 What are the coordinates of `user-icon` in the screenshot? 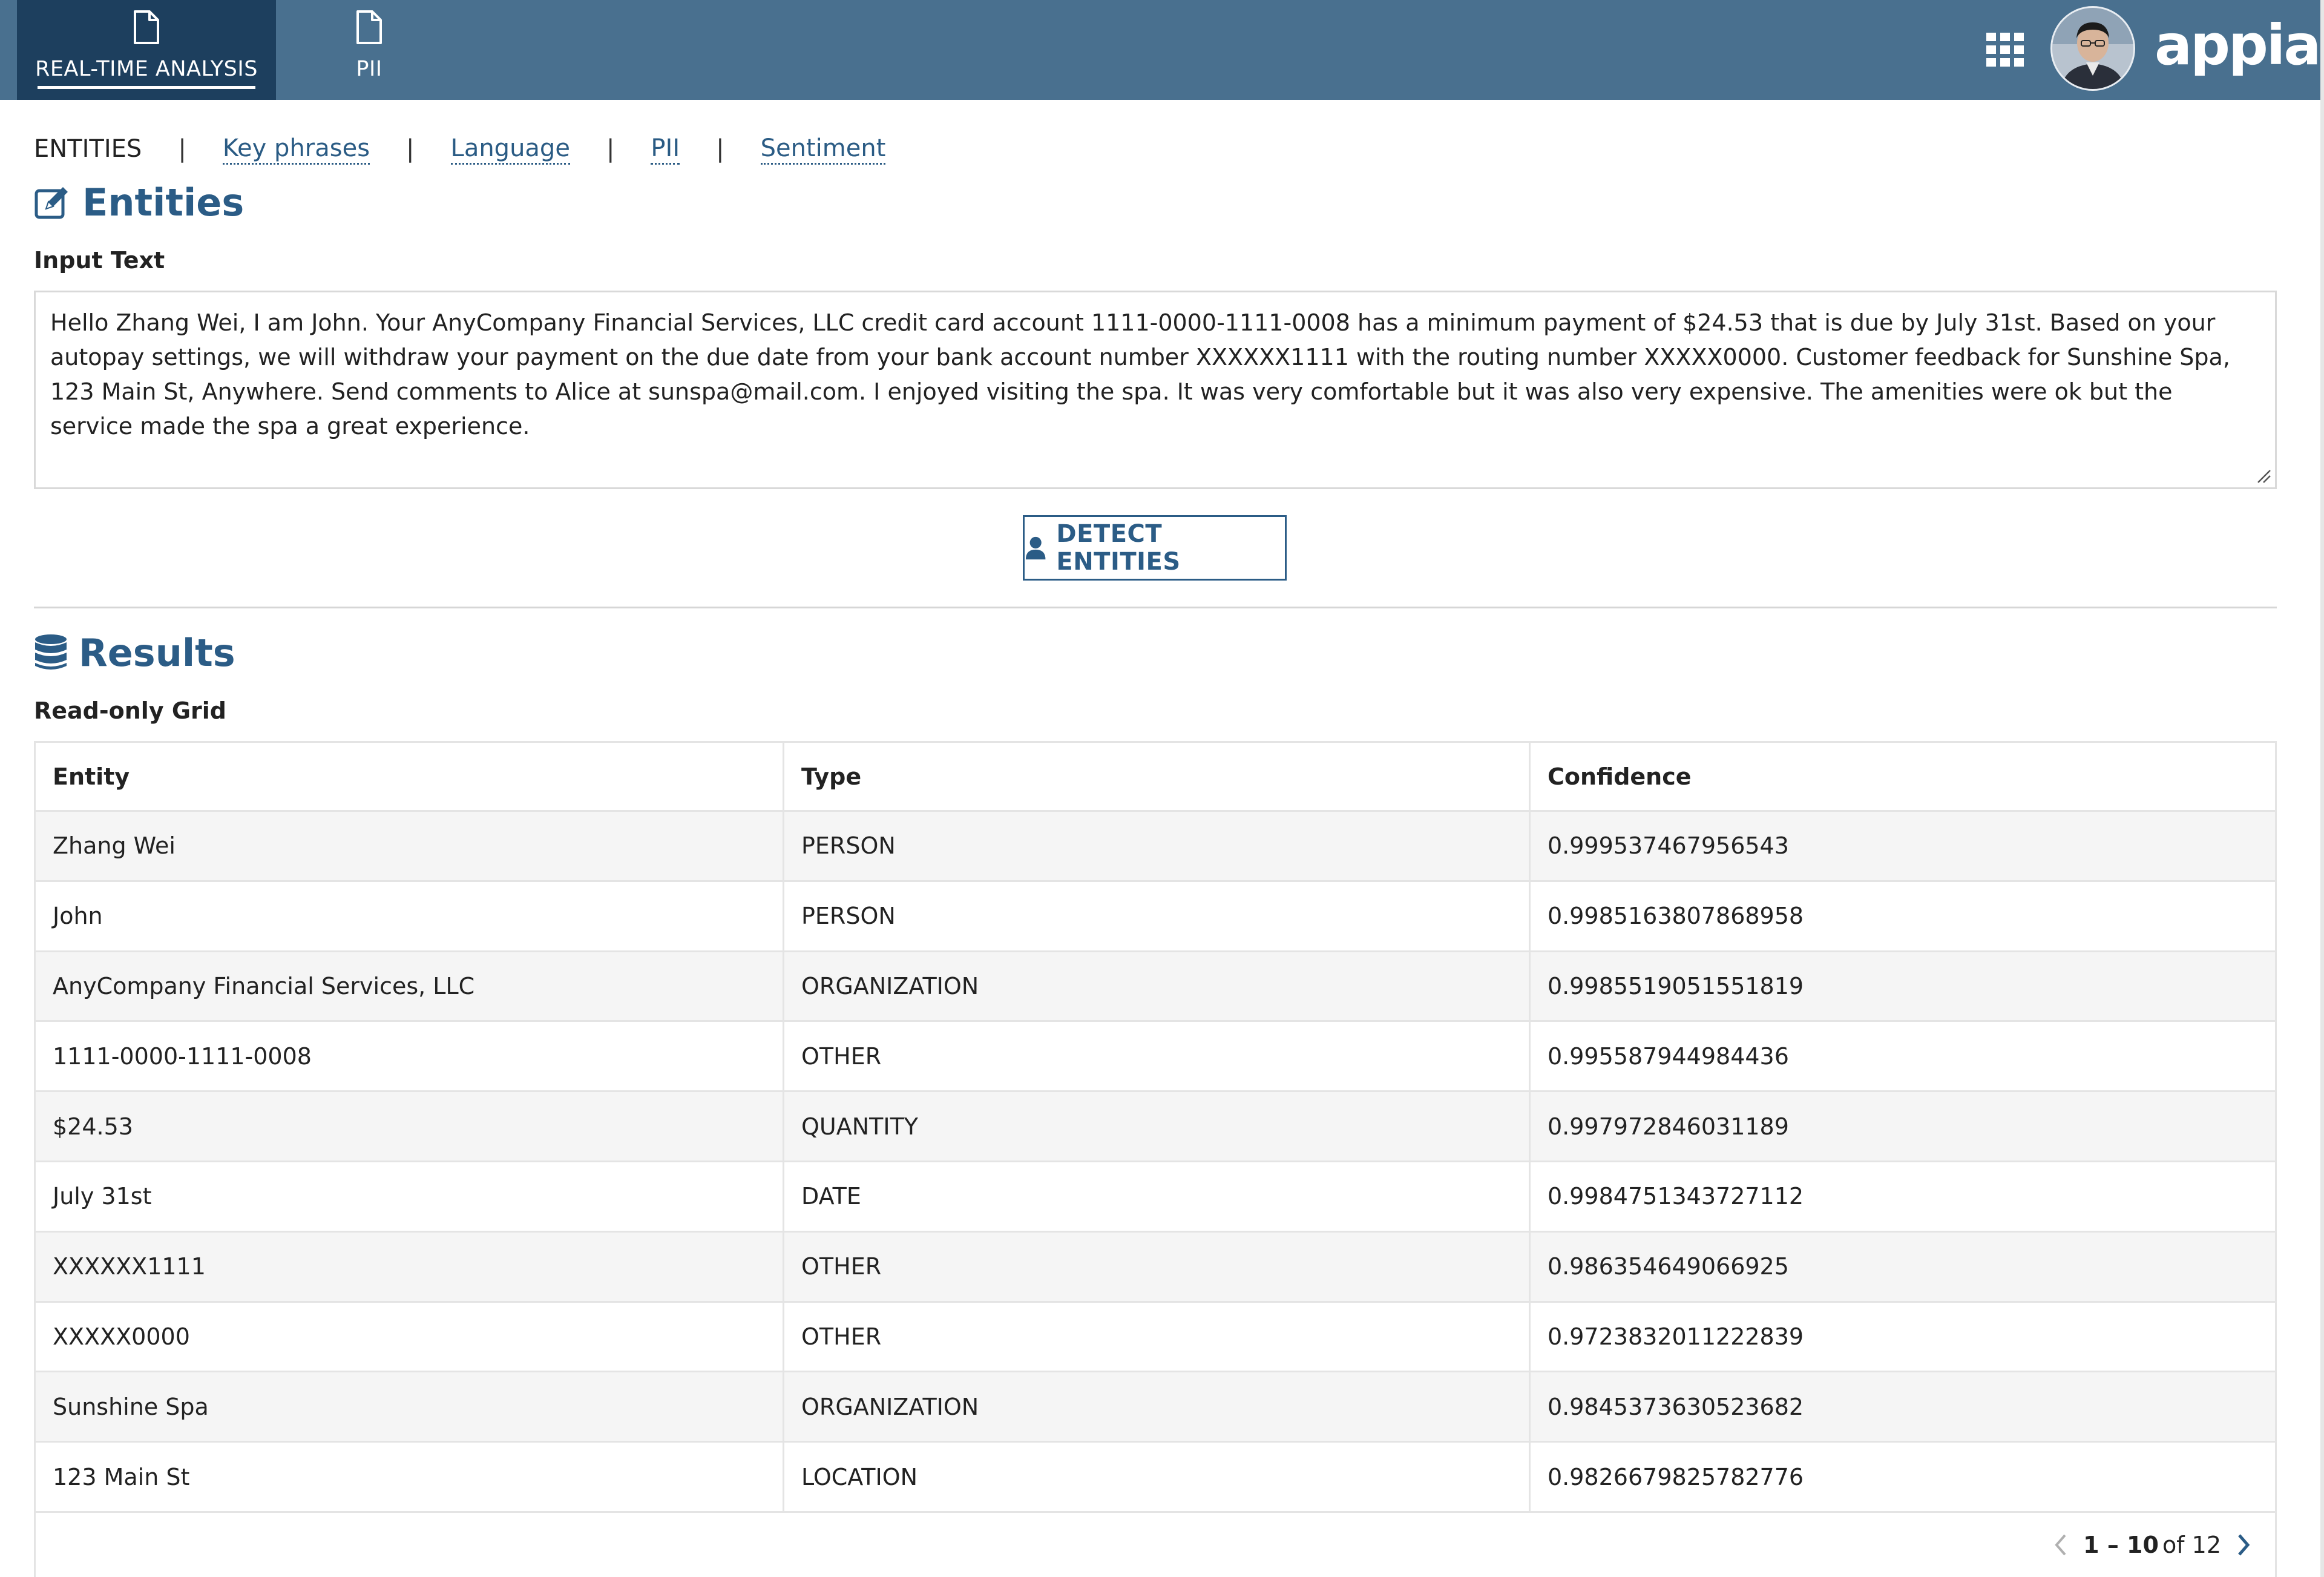 It's located at (1035, 548).